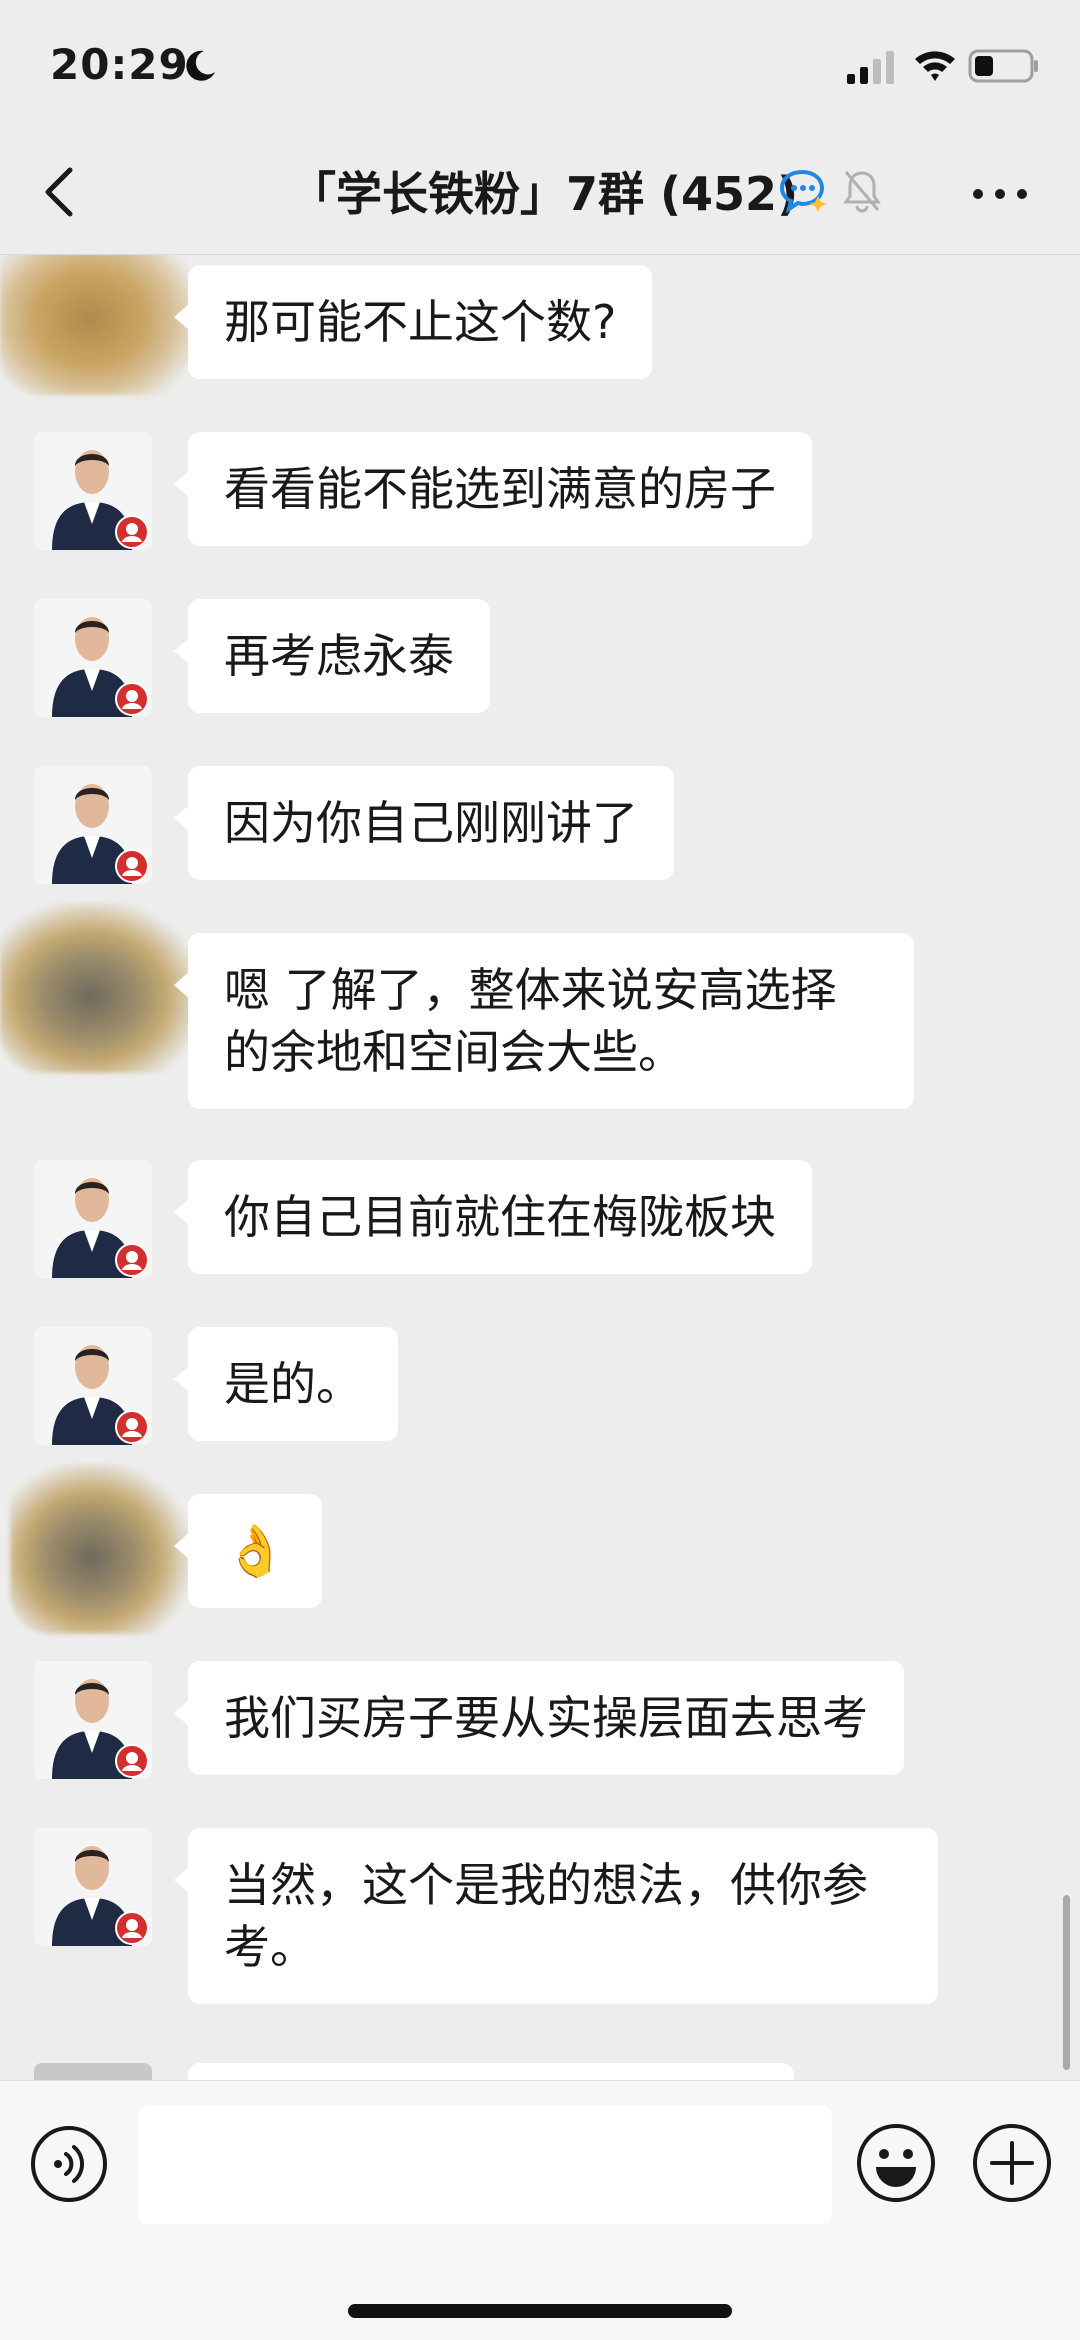  I want to click on voice-input-icon, so click(69, 2164).